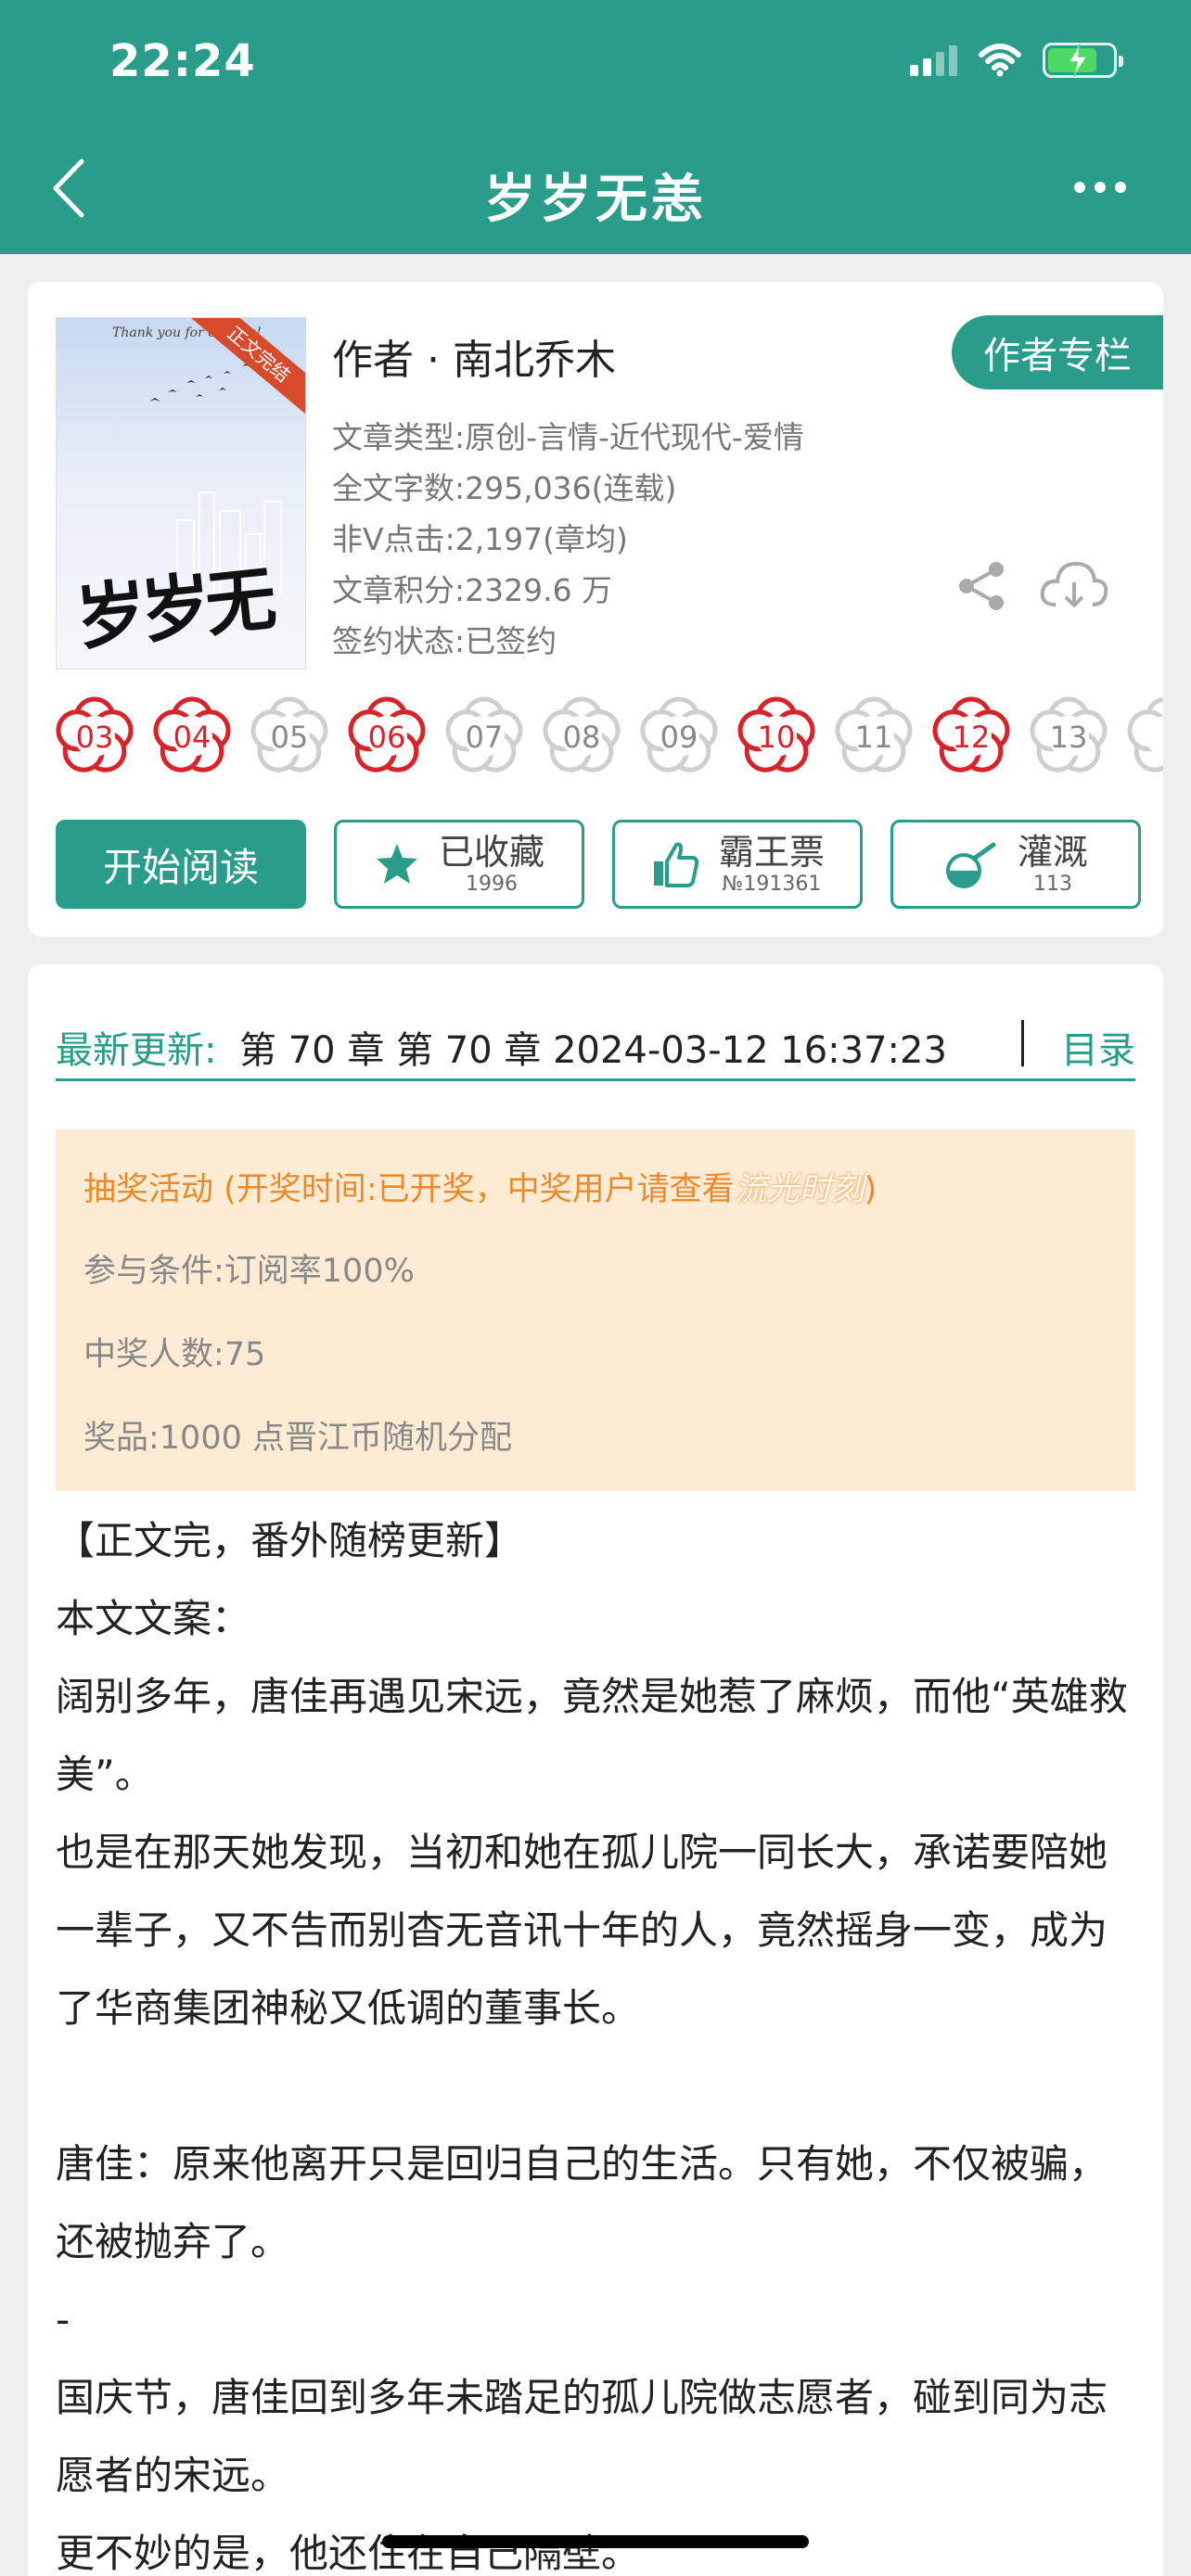 The height and width of the screenshot is (2576, 1191). I want to click on flower-icon, so click(1145, 734).